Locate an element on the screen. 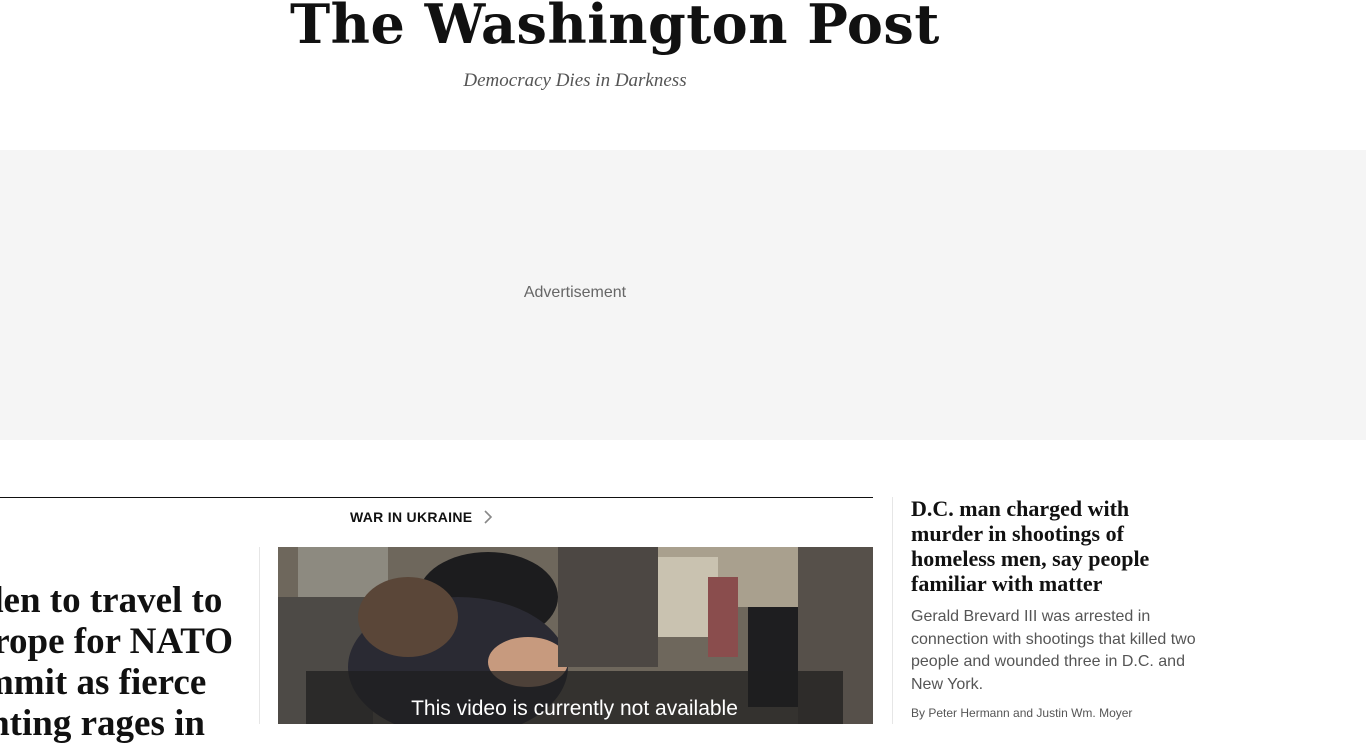 Image resolution: width=1366 pixels, height=744 pixels. section-kicker-label: WAR IN UKRAINE is located at coordinates (411, 517).